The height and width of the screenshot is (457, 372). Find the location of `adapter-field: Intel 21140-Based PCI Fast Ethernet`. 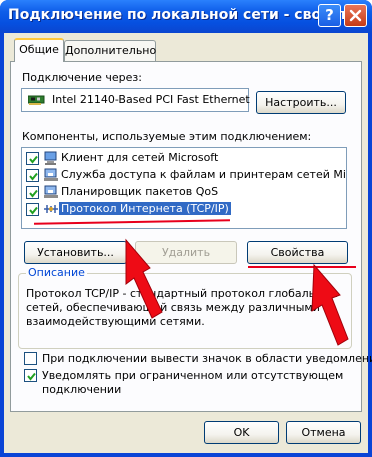

adapter-field: Intel 21140-Based PCI Fast Ethernet is located at coordinates (135, 100).